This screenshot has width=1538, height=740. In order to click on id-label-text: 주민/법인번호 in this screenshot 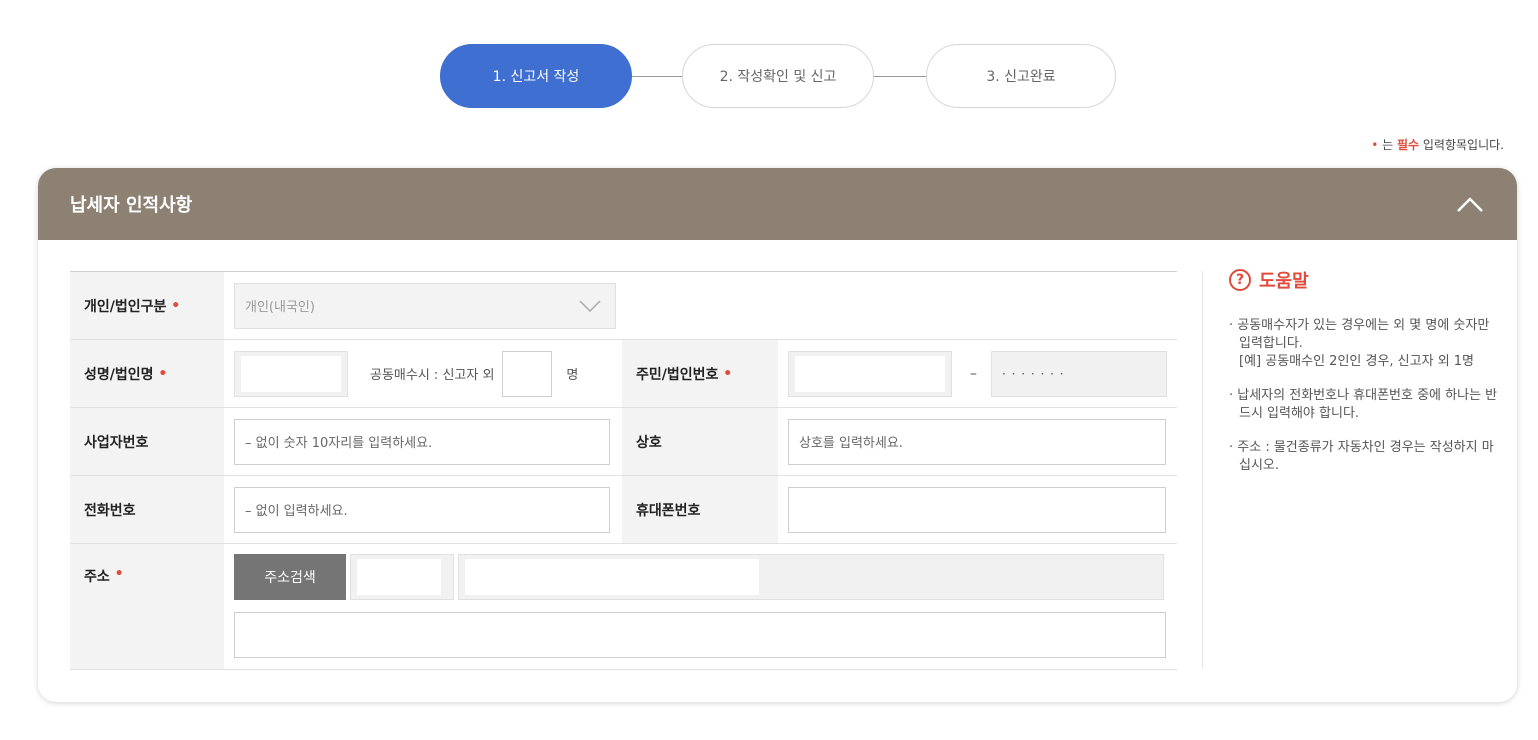, I will do `click(677, 374)`.